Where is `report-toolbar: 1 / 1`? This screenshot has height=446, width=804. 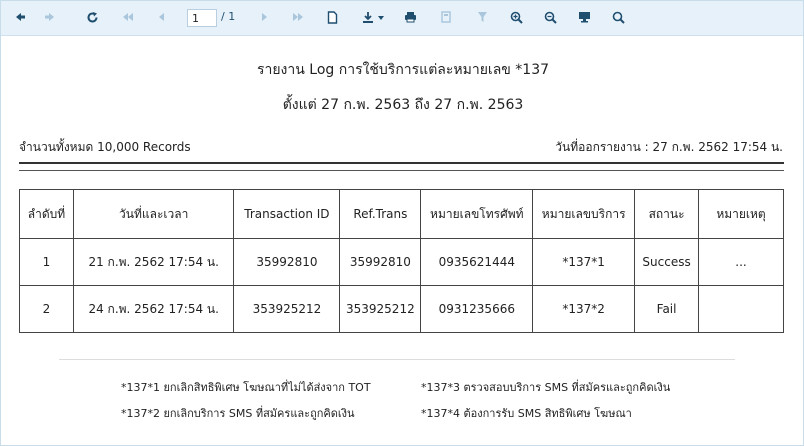 report-toolbar: 1 / 1 is located at coordinates (402, 18).